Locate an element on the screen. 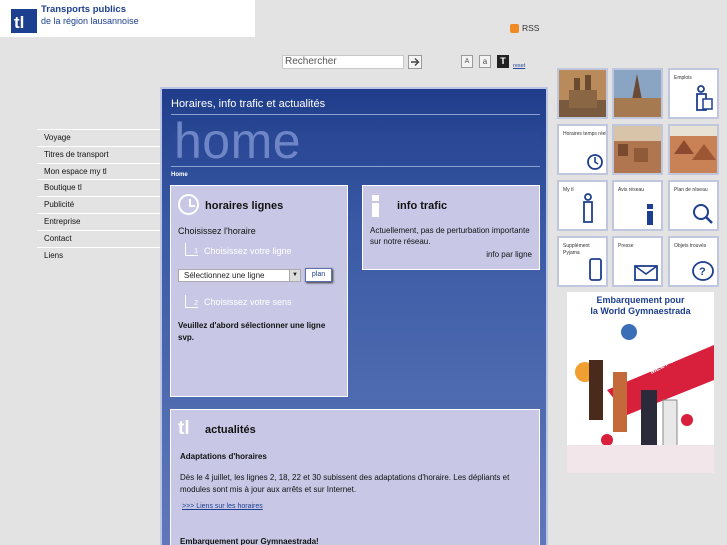 Image resolution: width=727 pixels, height=545 pixels. home-banner-word: home is located at coordinates (238, 141).